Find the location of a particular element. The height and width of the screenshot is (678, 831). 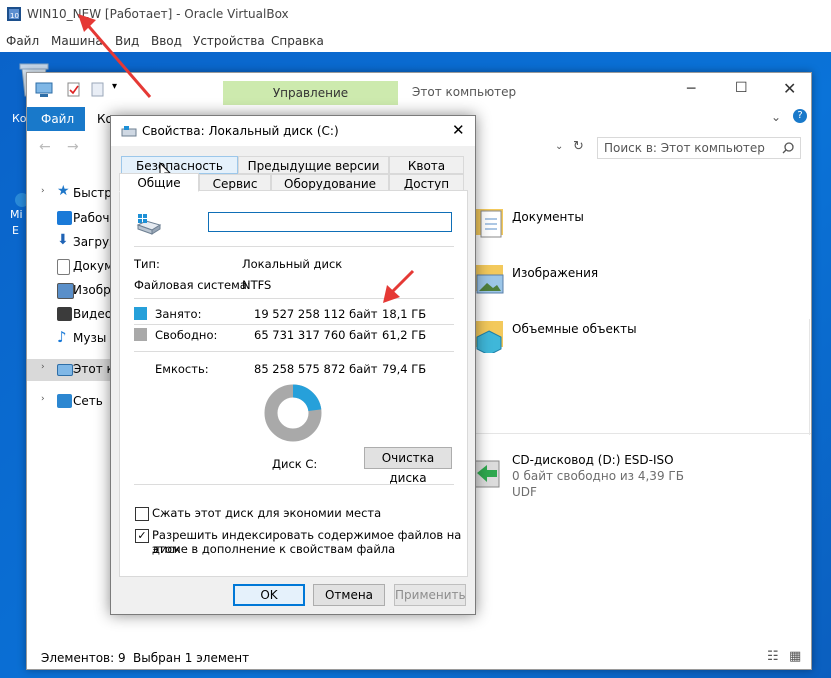

nav-item-label: Видео is located at coordinates (93, 314).